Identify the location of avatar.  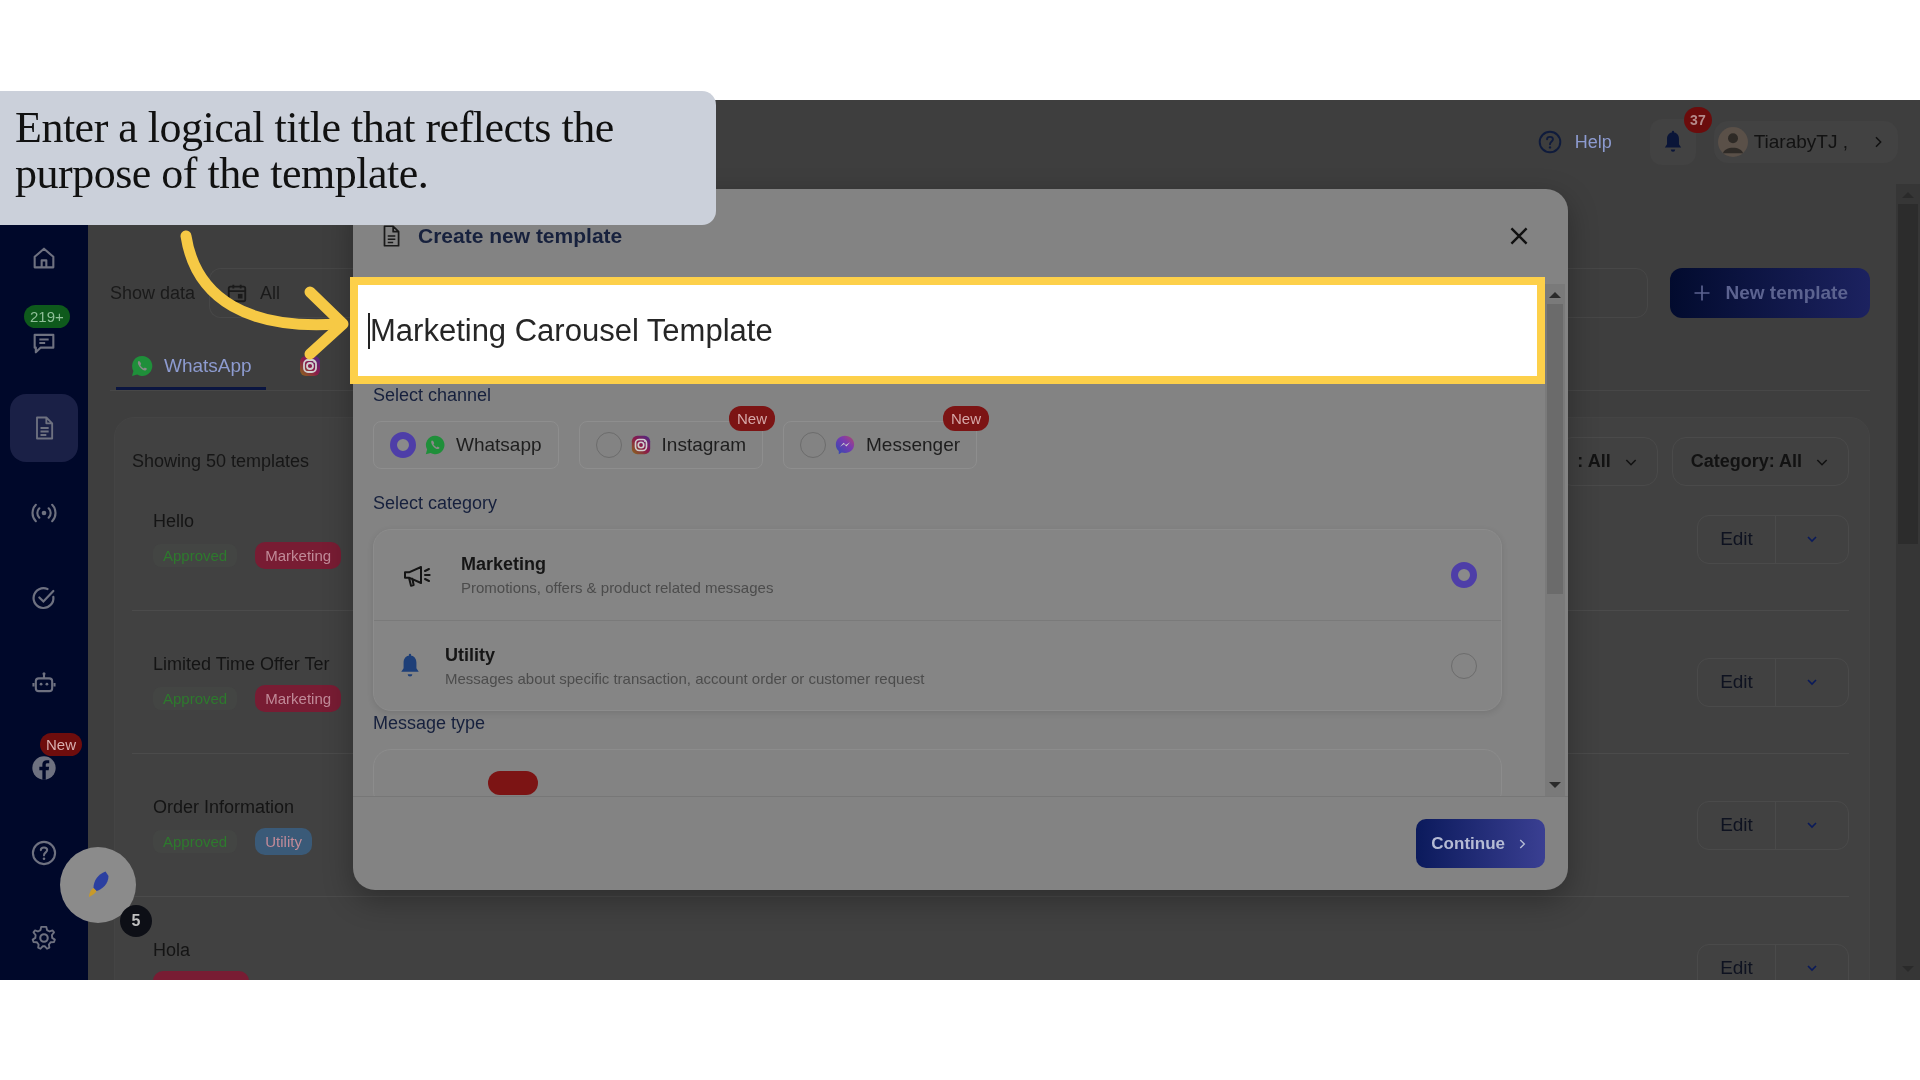
(1732, 142).